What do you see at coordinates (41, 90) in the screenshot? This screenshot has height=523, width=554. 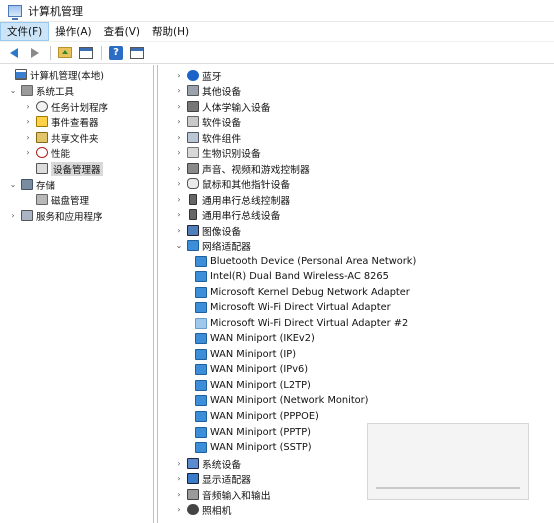 I see `tree-item-system-tools: ⌄ 系统工具` at bounding box center [41, 90].